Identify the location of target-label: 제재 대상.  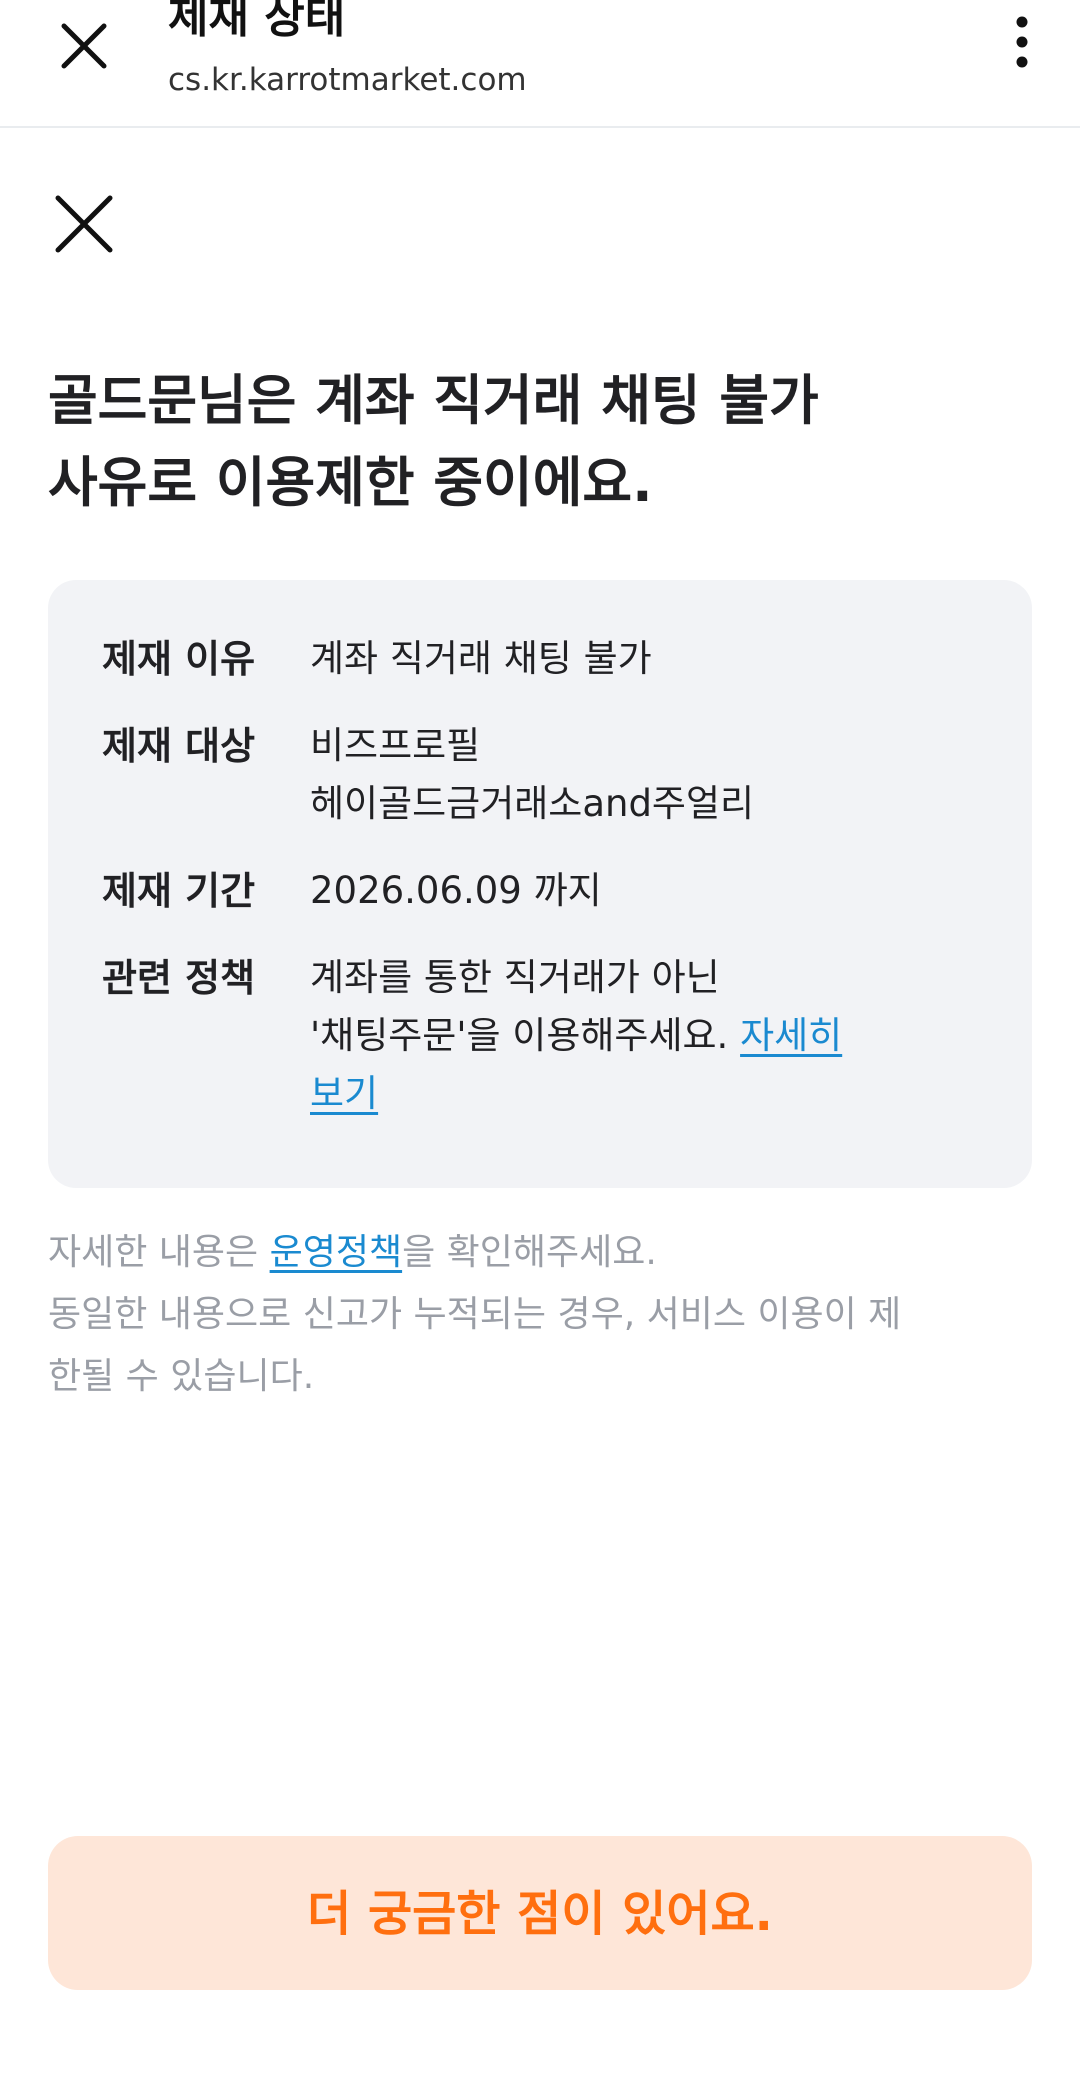
(179, 746).